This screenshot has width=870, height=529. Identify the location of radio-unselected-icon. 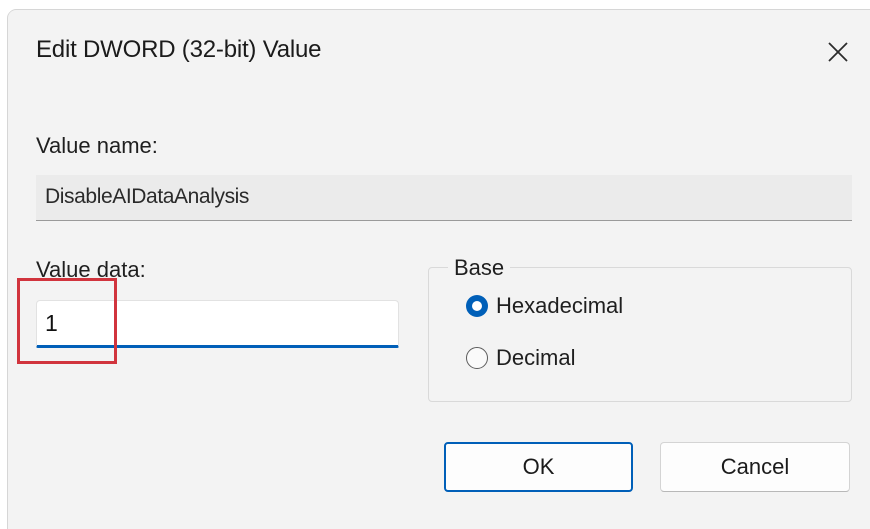
(477, 358).